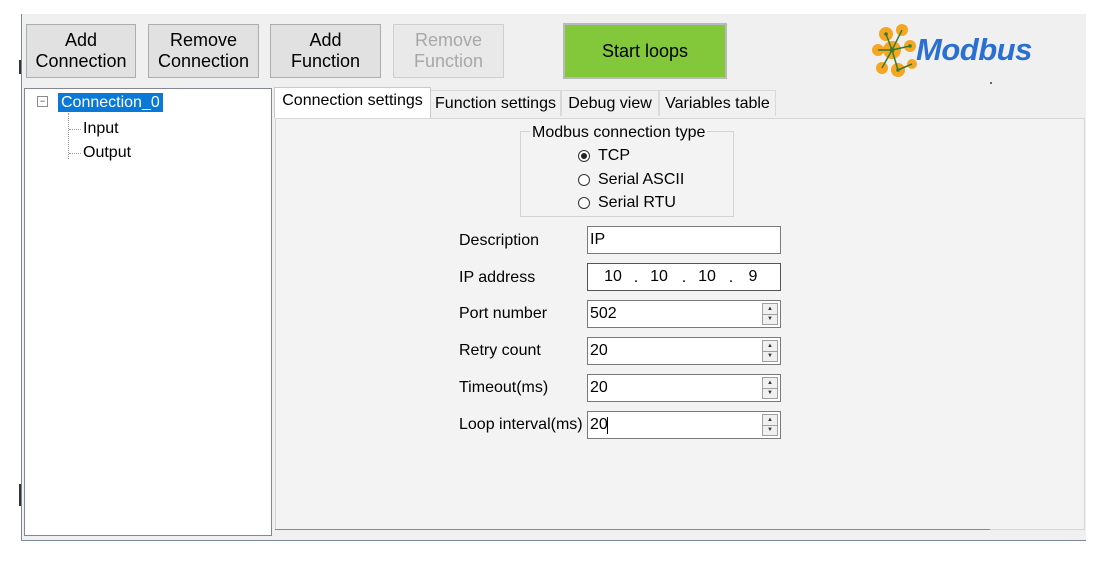 Image resolution: width=1108 pixels, height=563 pixels. What do you see at coordinates (619, 133) in the screenshot?
I see `connection-type-legend: Modbus connection type` at bounding box center [619, 133].